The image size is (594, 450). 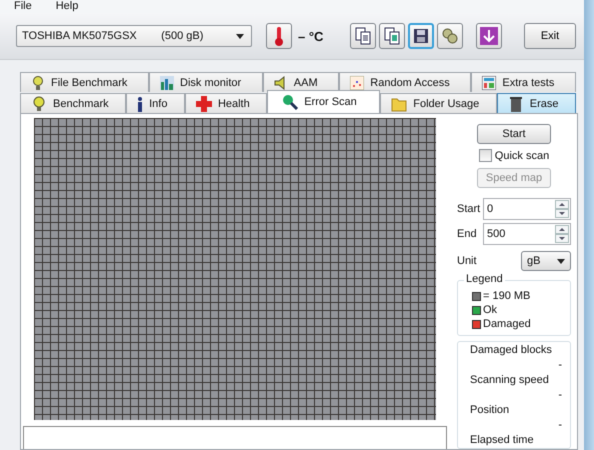 I want to click on stat-label: Damaged blocks, so click(x=511, y=350).